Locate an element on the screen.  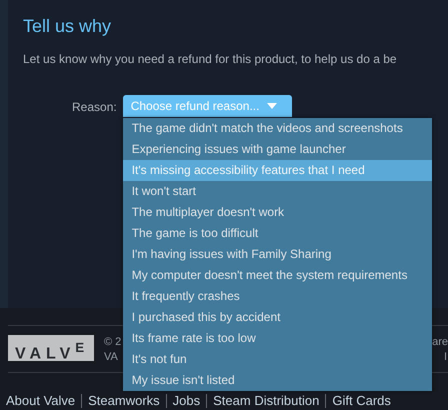
copyright-text: VA is located at coordinates (111, 357).